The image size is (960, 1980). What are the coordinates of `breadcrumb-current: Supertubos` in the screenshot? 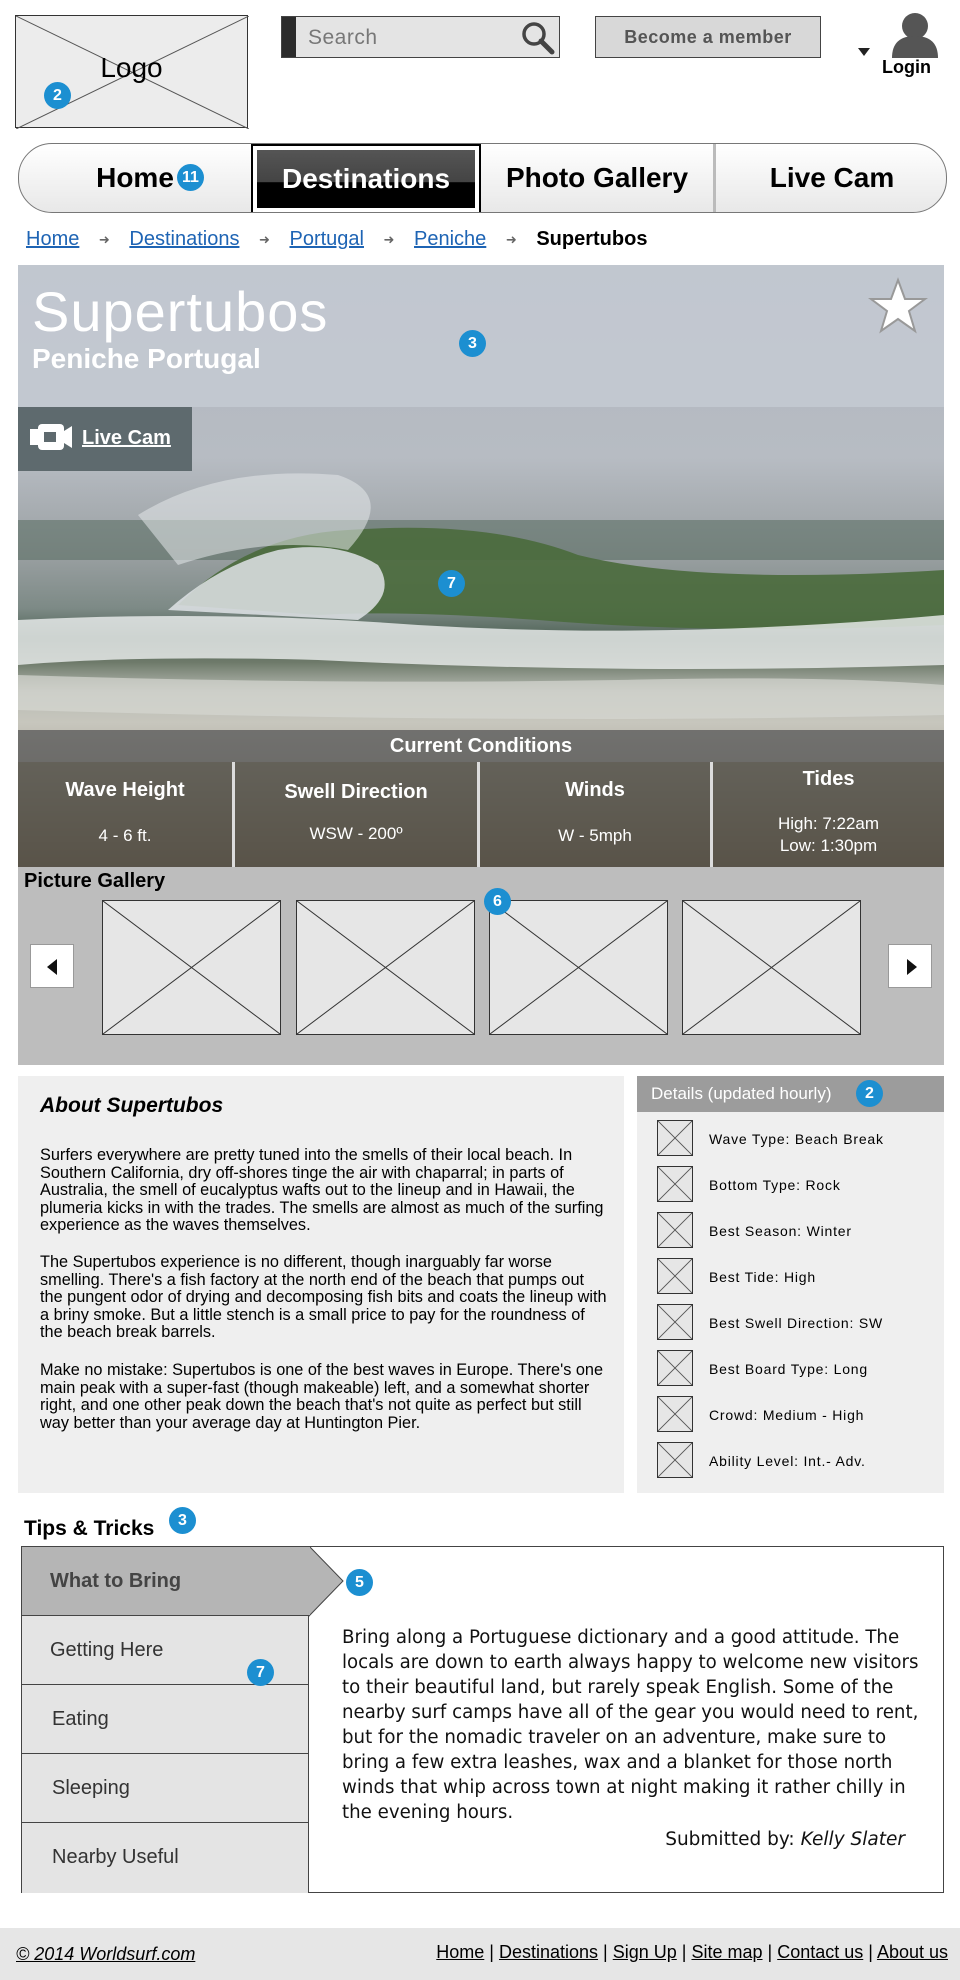 It's located at (592, 239).